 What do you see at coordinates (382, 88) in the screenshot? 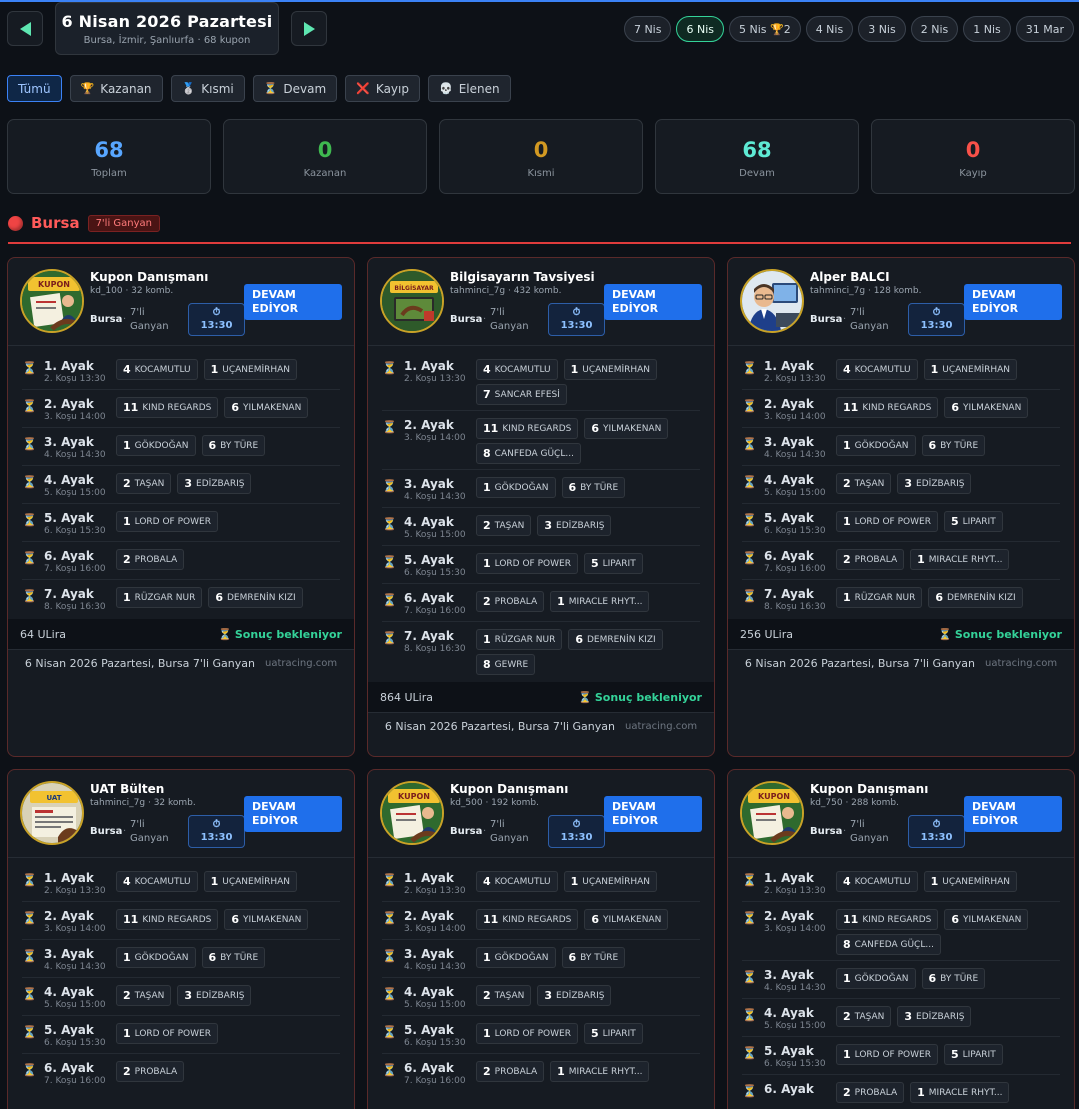
I see `filter-option: ❌ Kayıp` at bounding box center [382, 88].